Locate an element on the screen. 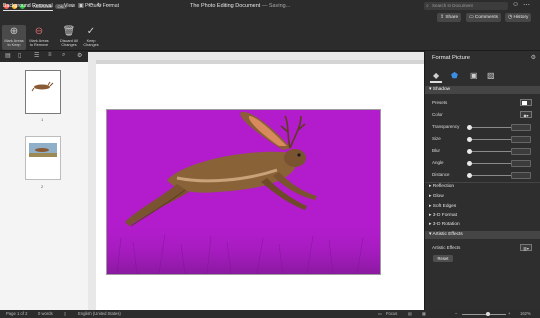 This screenshot has width=540, height=318. distance-spinner is located at coordinates (521, 175).